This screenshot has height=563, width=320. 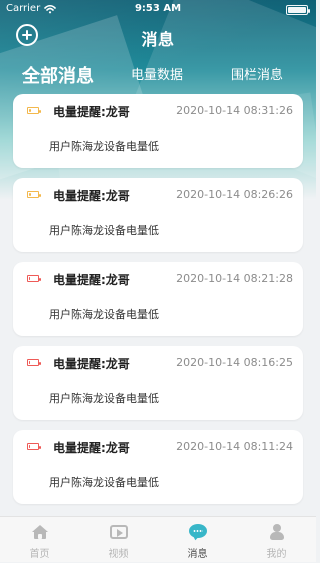 What do you see at coordinates (234, 110) in the screenshot?
I see `message-time: 2020-10-14 08:31:26` at bounding box center [234, 110].